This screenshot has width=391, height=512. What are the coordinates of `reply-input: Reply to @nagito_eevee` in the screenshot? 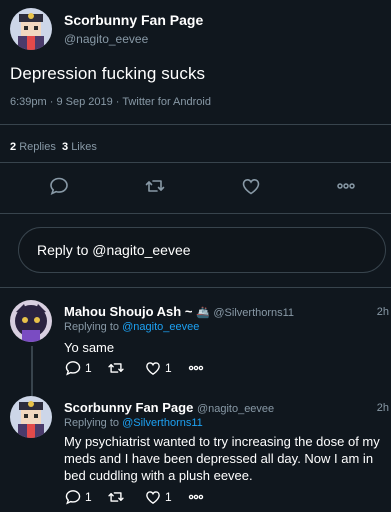 It's located at (202, 250).